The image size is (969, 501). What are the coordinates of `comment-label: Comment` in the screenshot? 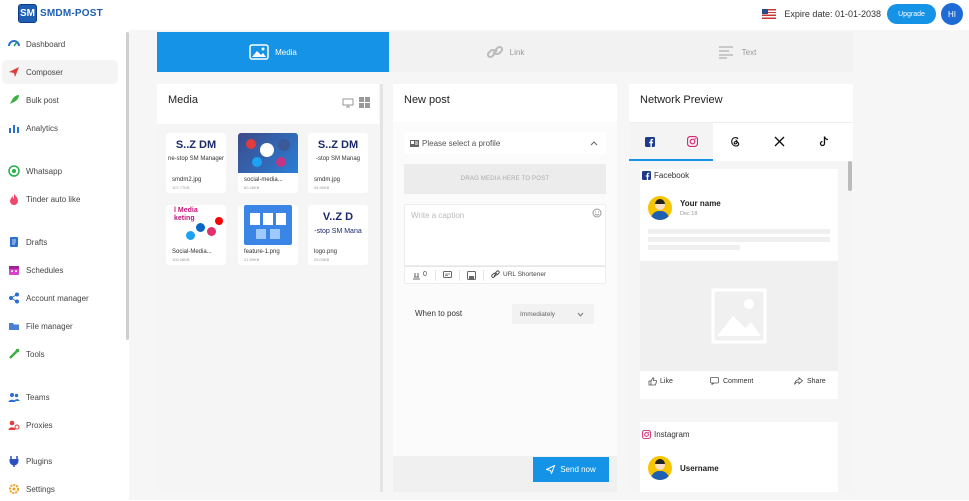 It's located at (738, 381).